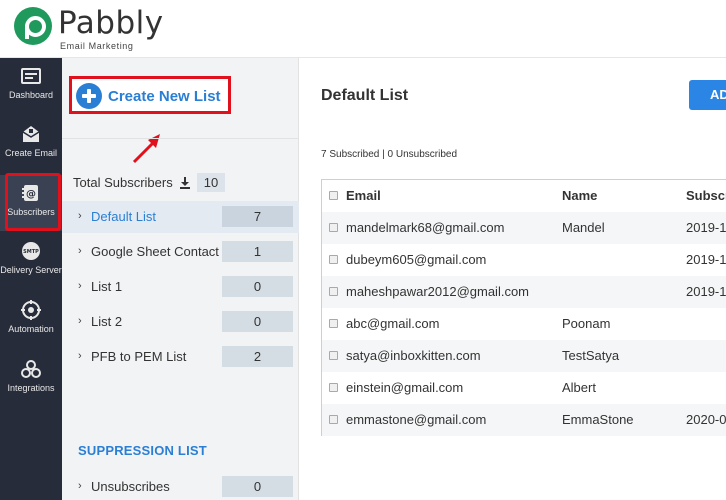 The height and width of the screenshot is (500, 726). I want to click on row-email: mandelmark68@gmail.com, so click(425, 227).